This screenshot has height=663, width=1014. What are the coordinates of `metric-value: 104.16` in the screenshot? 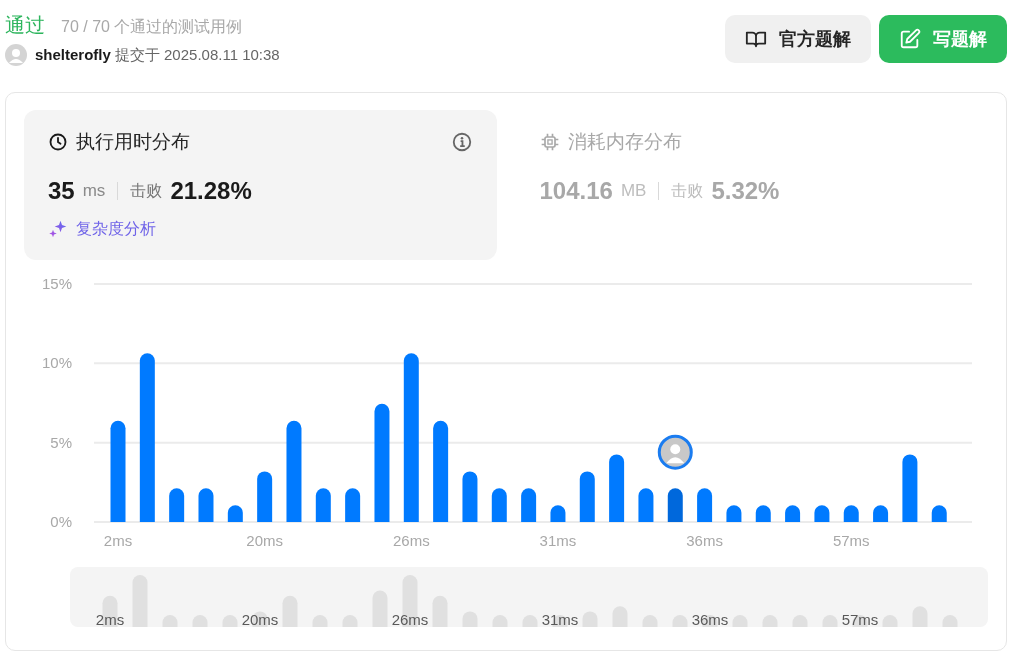 It's located at (576, 190).